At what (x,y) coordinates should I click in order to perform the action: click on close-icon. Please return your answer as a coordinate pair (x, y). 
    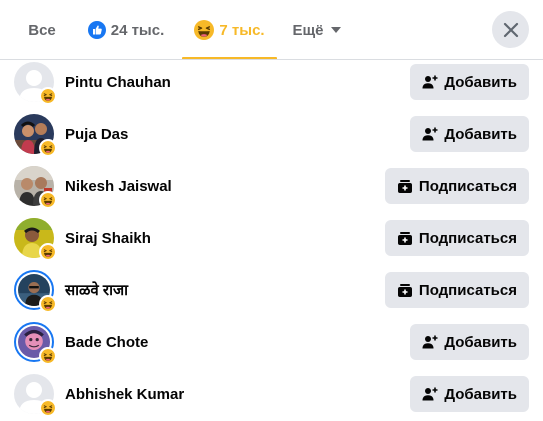
    Looking at the image, I should click on (511, 30).